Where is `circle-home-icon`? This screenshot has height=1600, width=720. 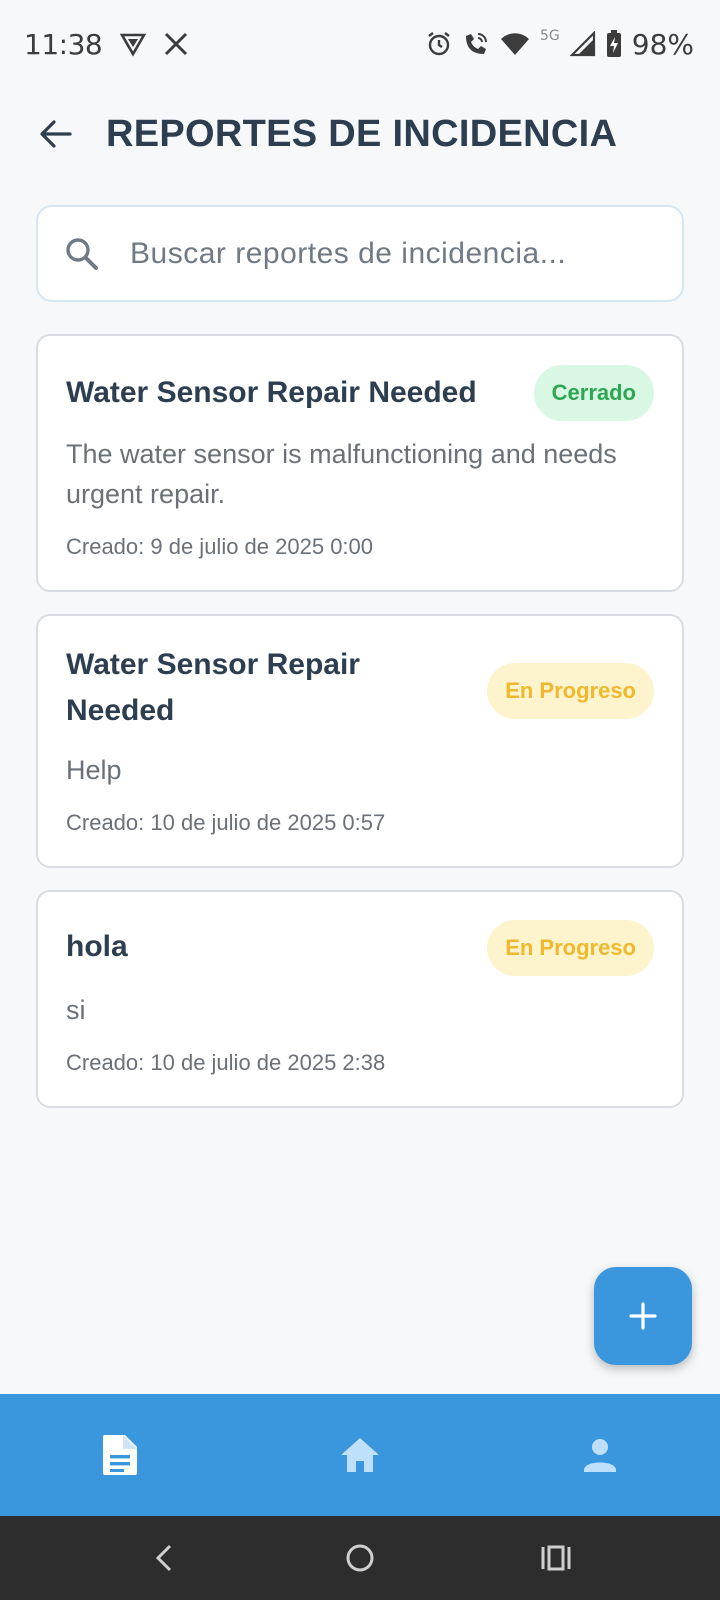 circle-home-icon is located at coordinates (360, 1558).